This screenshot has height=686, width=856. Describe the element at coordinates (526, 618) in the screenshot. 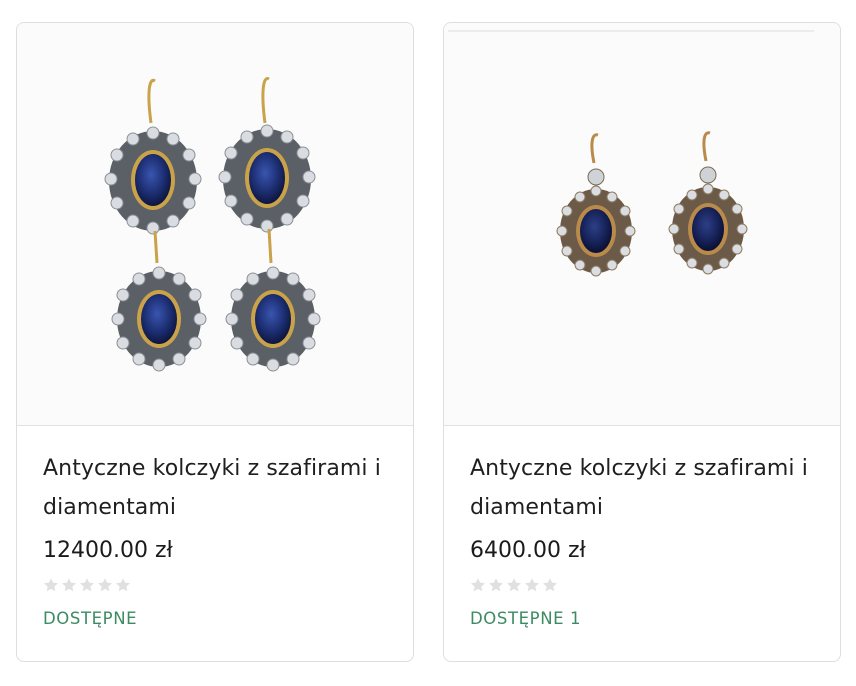

I see `stock-status: DOSTĘPNE 1` at that location.